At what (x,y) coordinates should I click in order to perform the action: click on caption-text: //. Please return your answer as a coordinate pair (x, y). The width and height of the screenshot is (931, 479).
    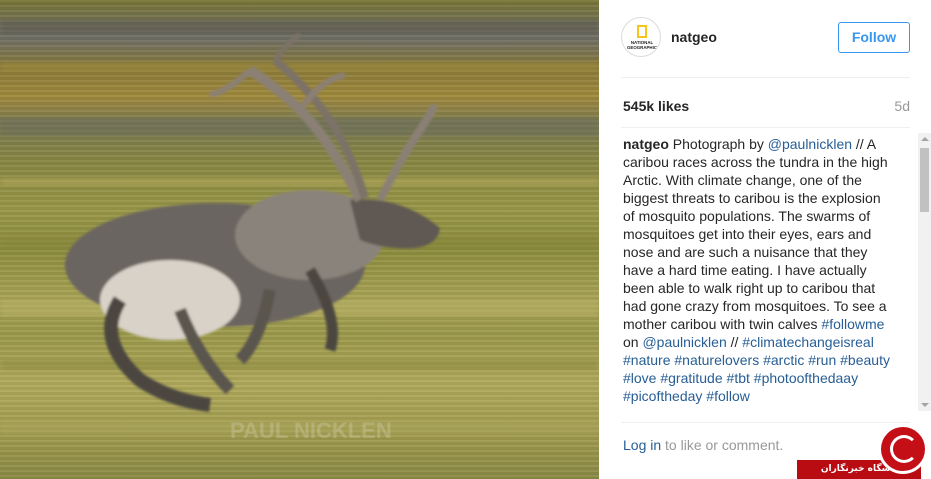
    Looking at the image, I should click on (734, 342).